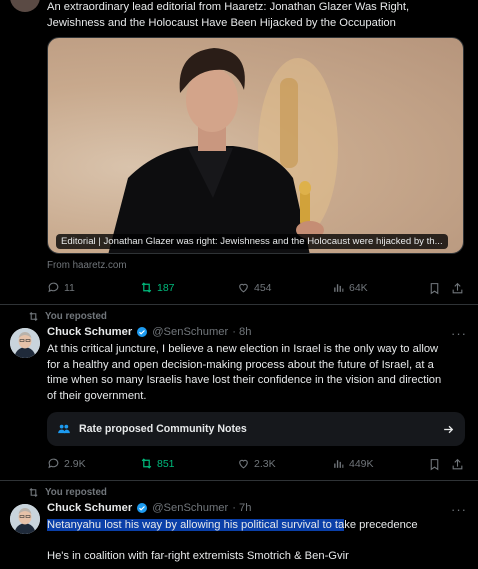  I want to click on post-header: Chuck Schumer @SenSchumer · 8h, so click(149, 332).